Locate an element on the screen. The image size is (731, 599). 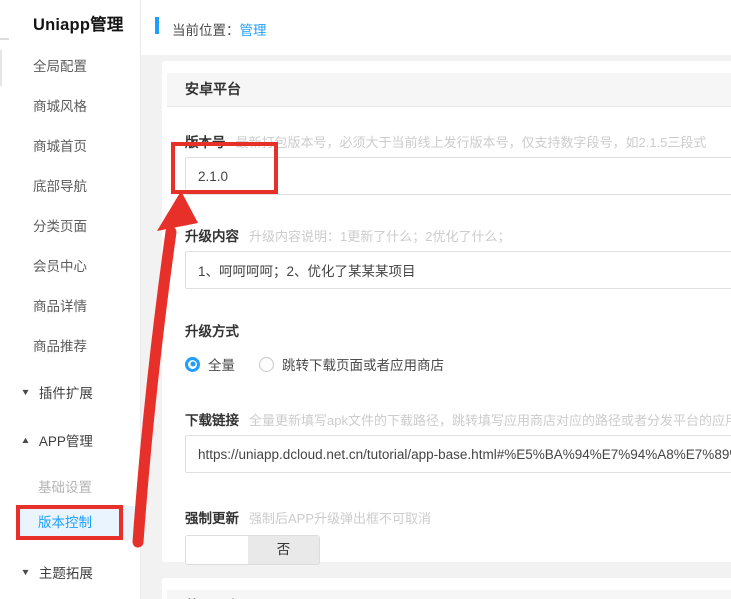
sidebar-group-theme-extension: ▼ 主题拓展 is located at coordinates (56, 572).